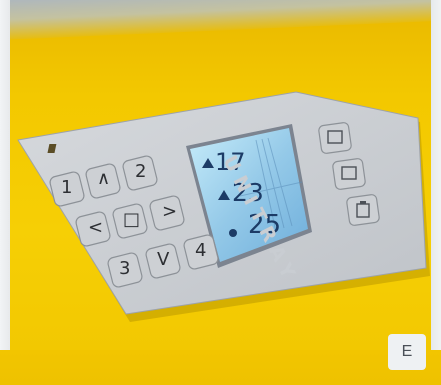 This screenshot has width=441, height=385. I want to click on key-up: ∧, so click(103, 178).